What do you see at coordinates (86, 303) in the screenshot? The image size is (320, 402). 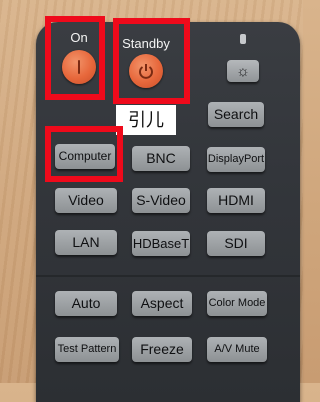 I see `auto-button: Auto` at bounding box center [86, 303].